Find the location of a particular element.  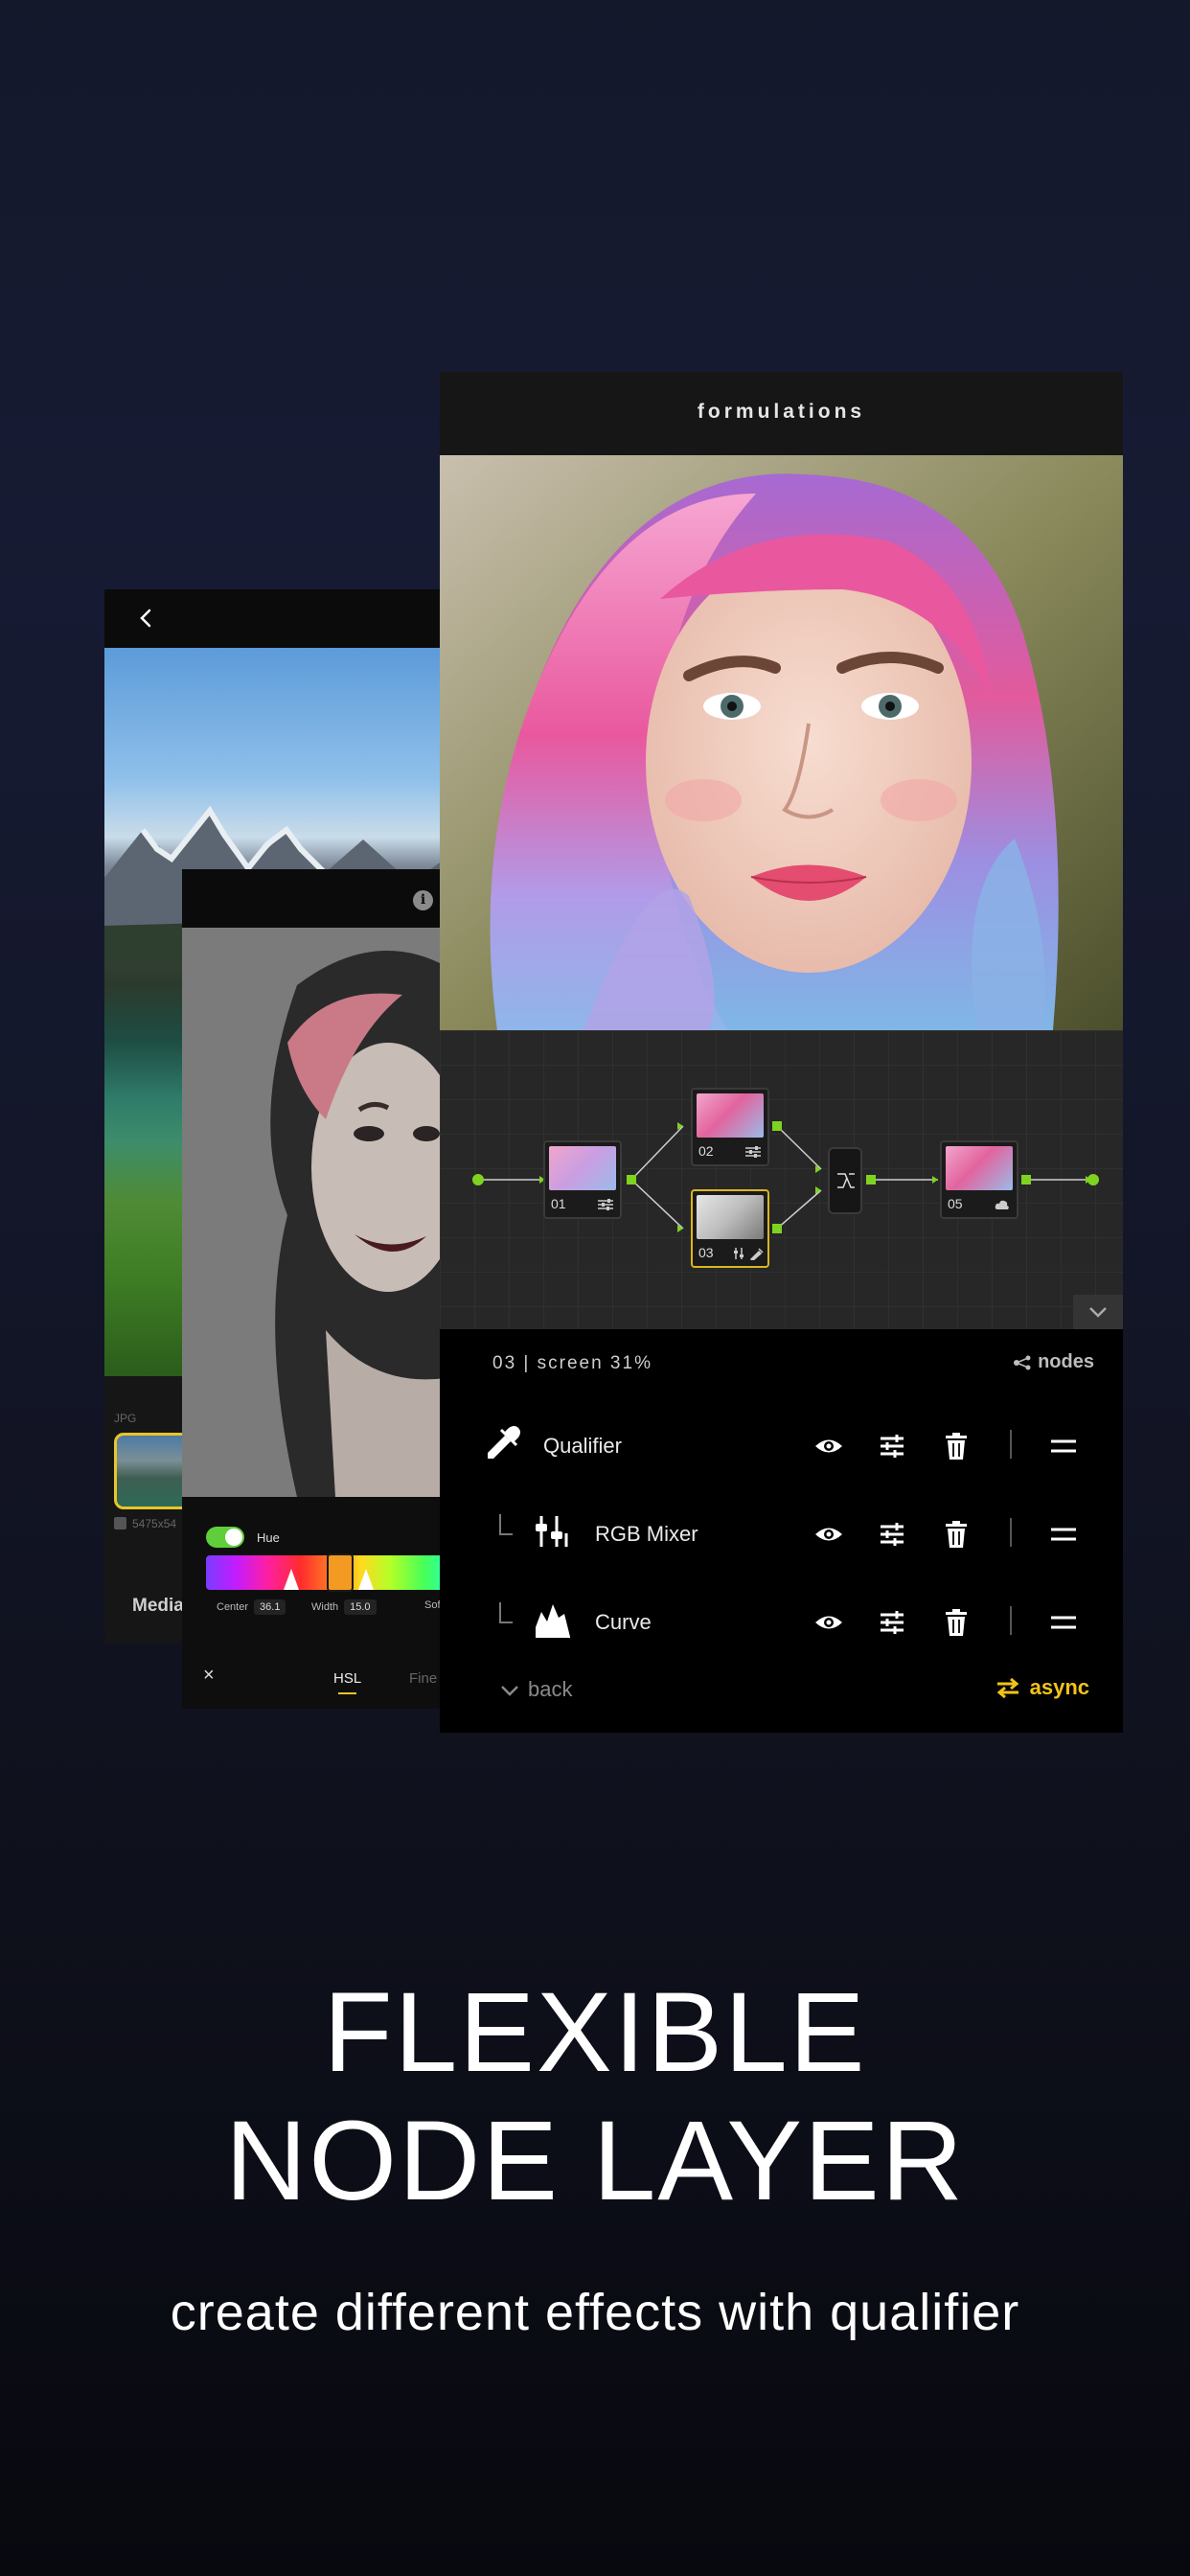

cloud-icon is located at coordinates (1003, 1204).